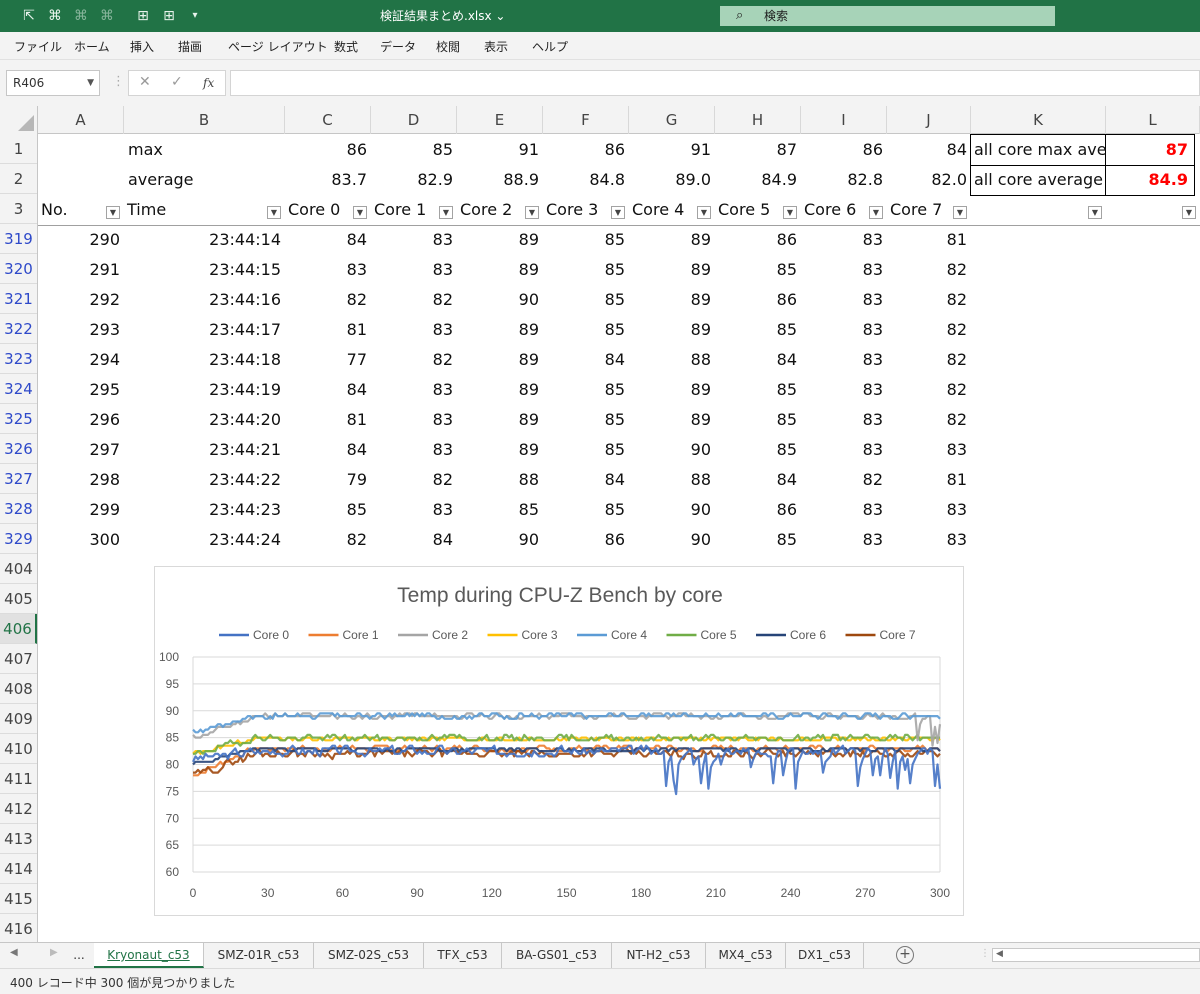  I want to click on row-header: 410, so click(18, 749).